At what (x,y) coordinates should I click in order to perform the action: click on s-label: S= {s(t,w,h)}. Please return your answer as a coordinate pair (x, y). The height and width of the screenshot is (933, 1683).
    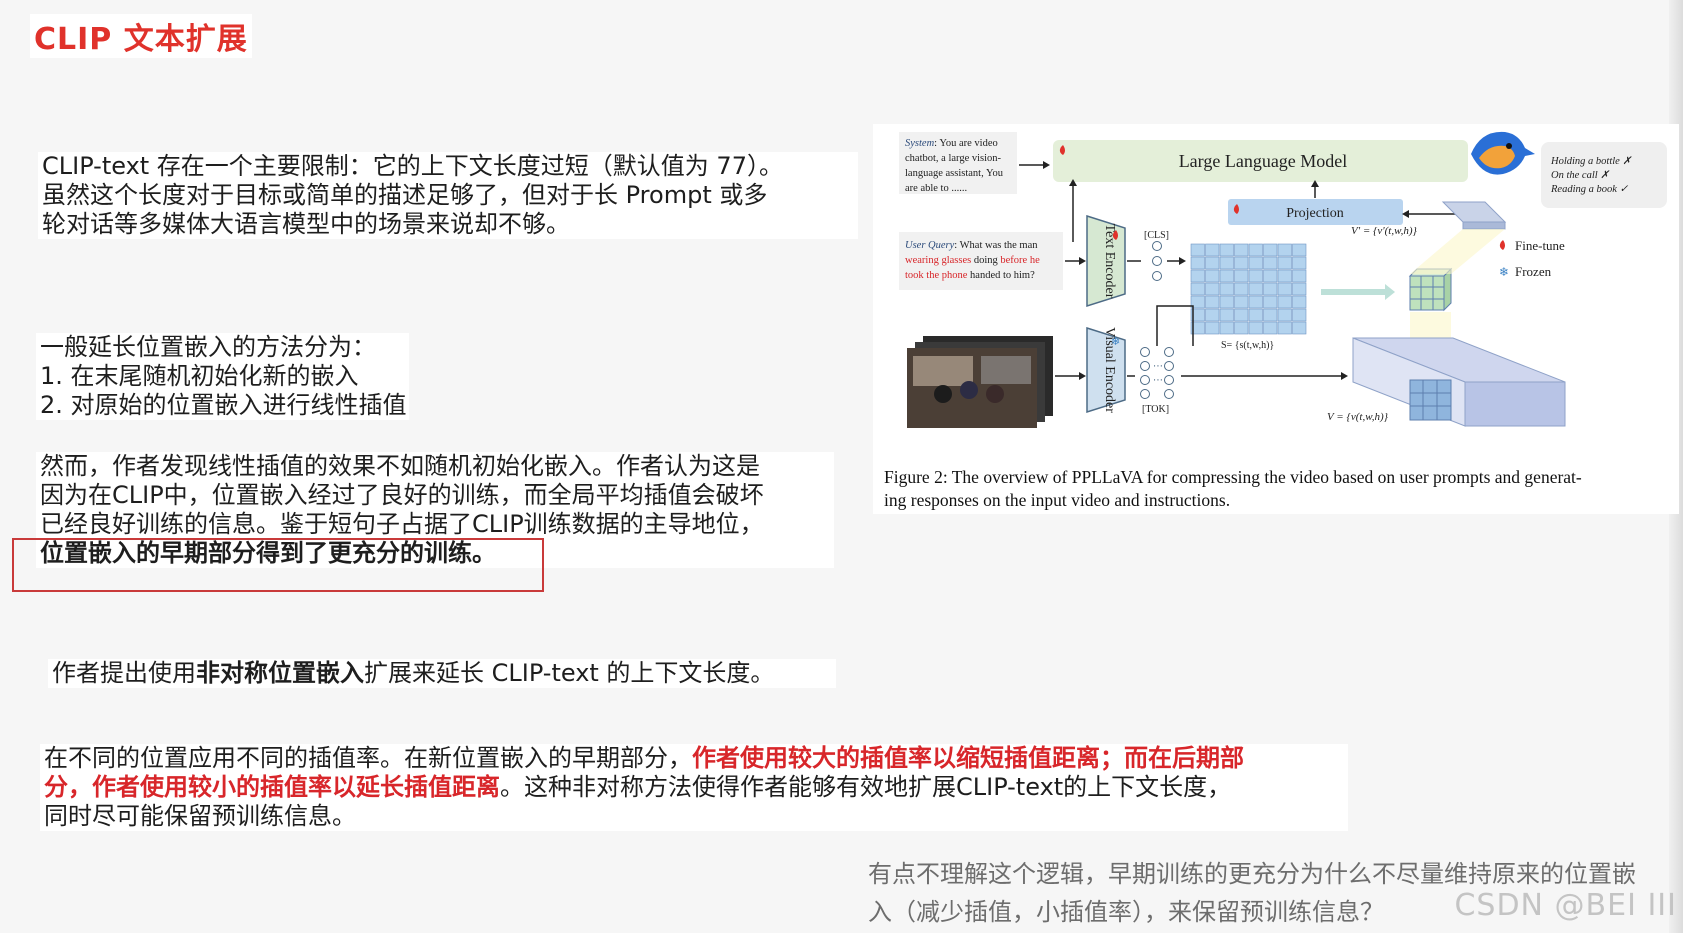
    Looking at the image, I should click on (1247, 345).